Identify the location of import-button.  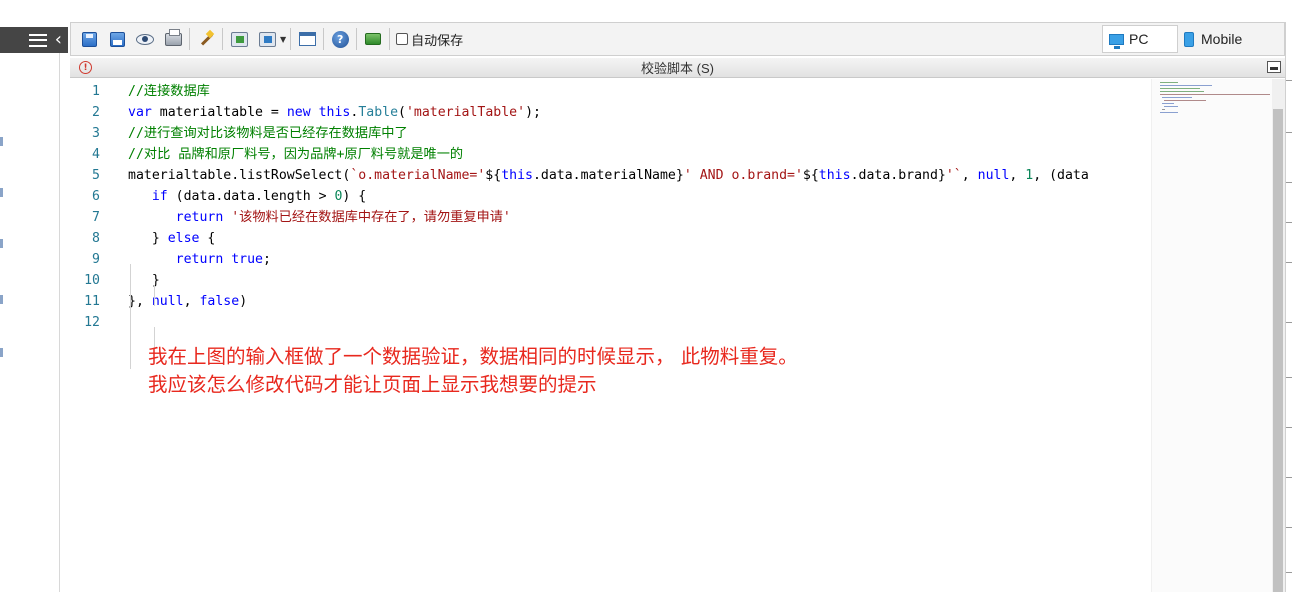
(239, 39).